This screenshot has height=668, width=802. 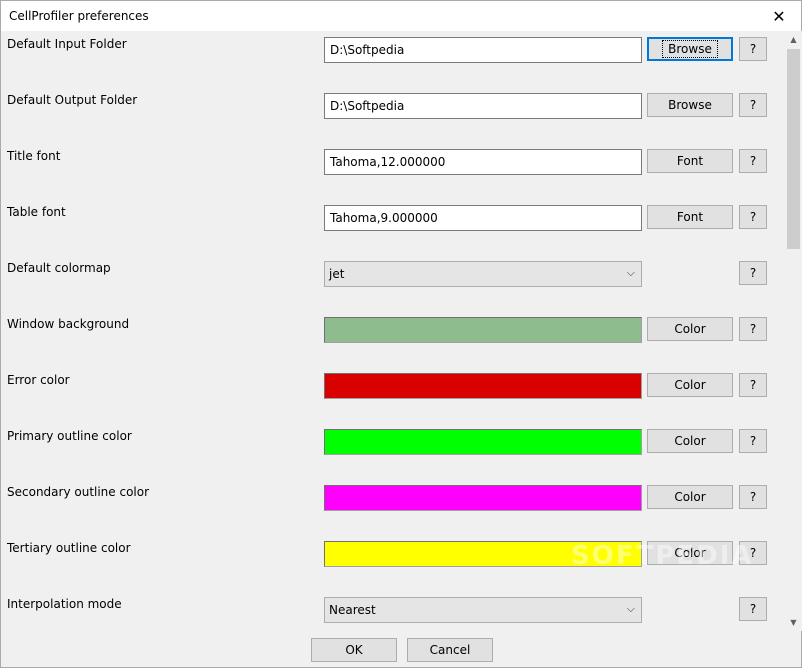 I want to click on interpolation-mode-select: Nearest ⌵, so click(x=483, y=610).